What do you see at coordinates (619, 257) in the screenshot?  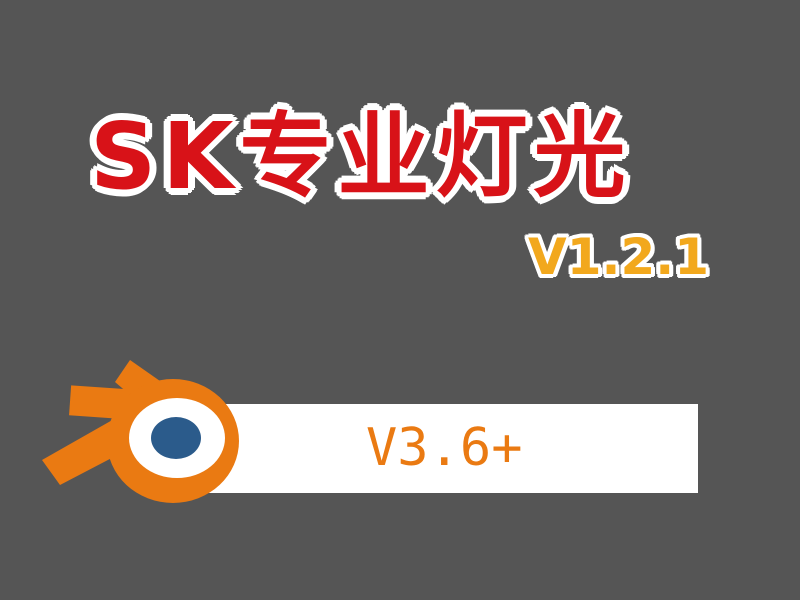 I see `version-label: V1.2.1` at bounding box center [619, 257].